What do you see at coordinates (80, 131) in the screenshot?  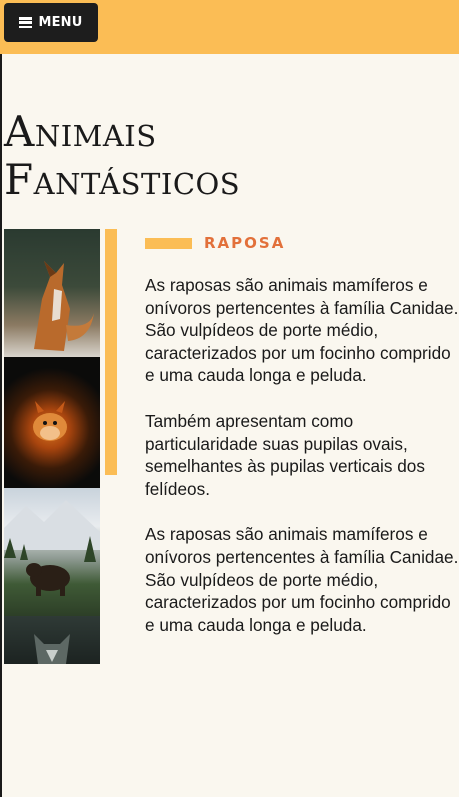 I see `page-title-line1: Animais` at bounding box center [80, 131].